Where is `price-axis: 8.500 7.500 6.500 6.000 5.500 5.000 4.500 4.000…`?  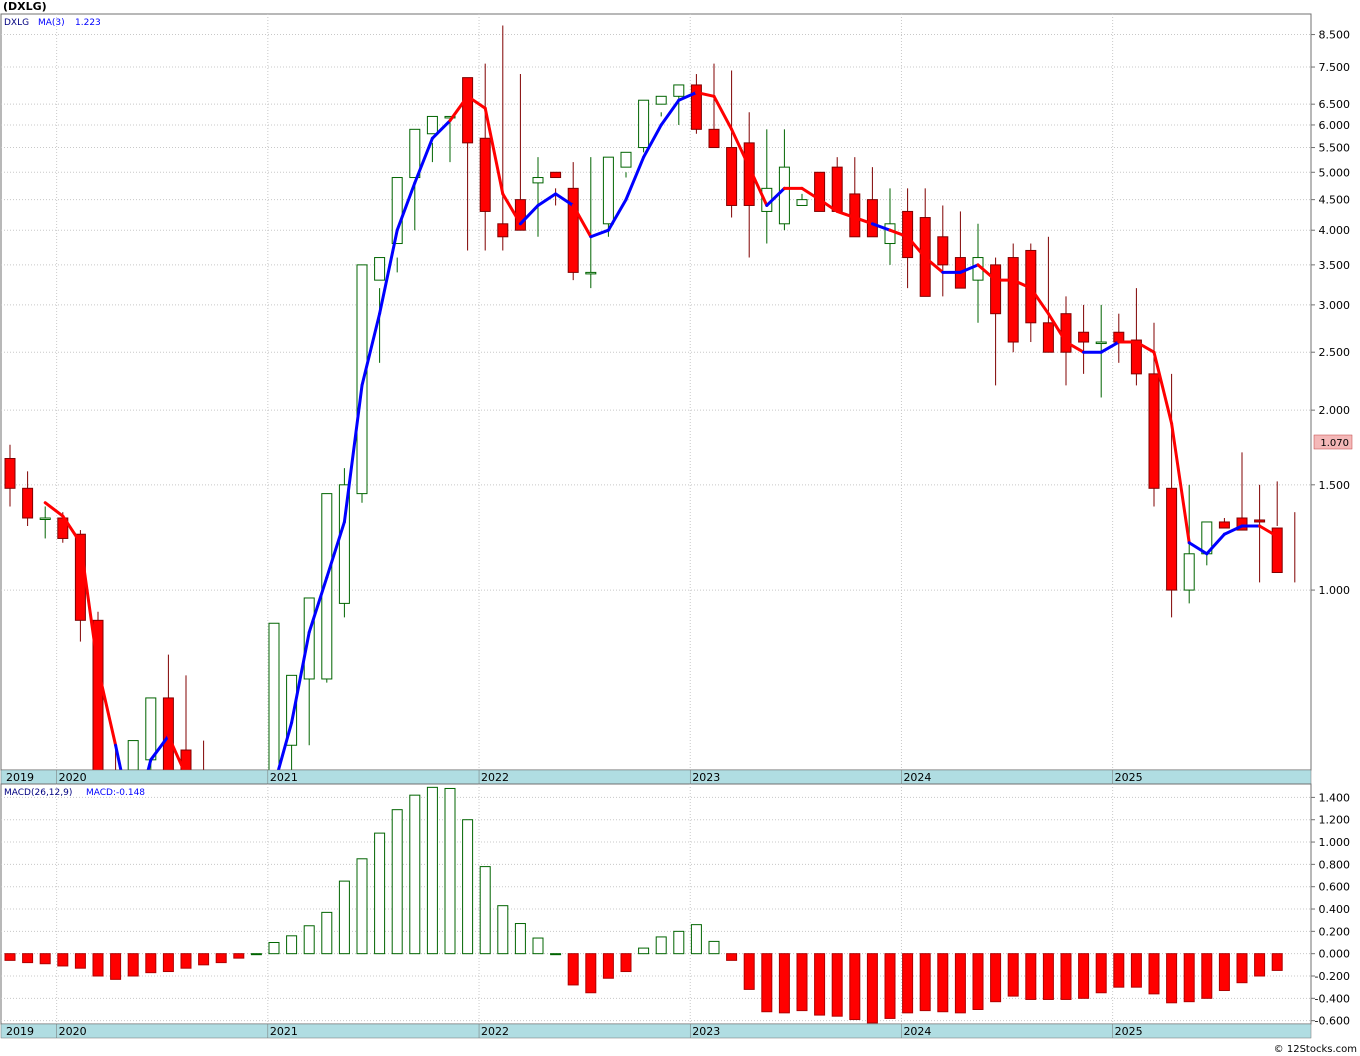 price-axis: 8.500 7.500 6.500 6.000 5.500 5.000 4.500 4.000… is located at coordinates (1331, 313).